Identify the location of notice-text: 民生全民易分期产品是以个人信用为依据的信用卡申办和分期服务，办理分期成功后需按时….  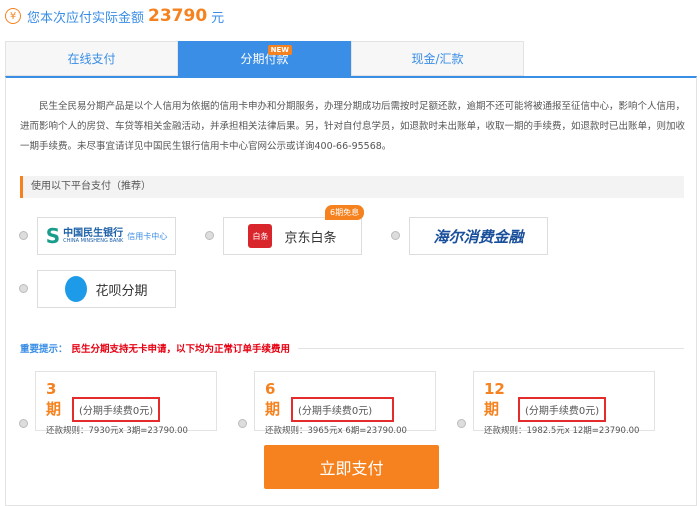
(353, 126).